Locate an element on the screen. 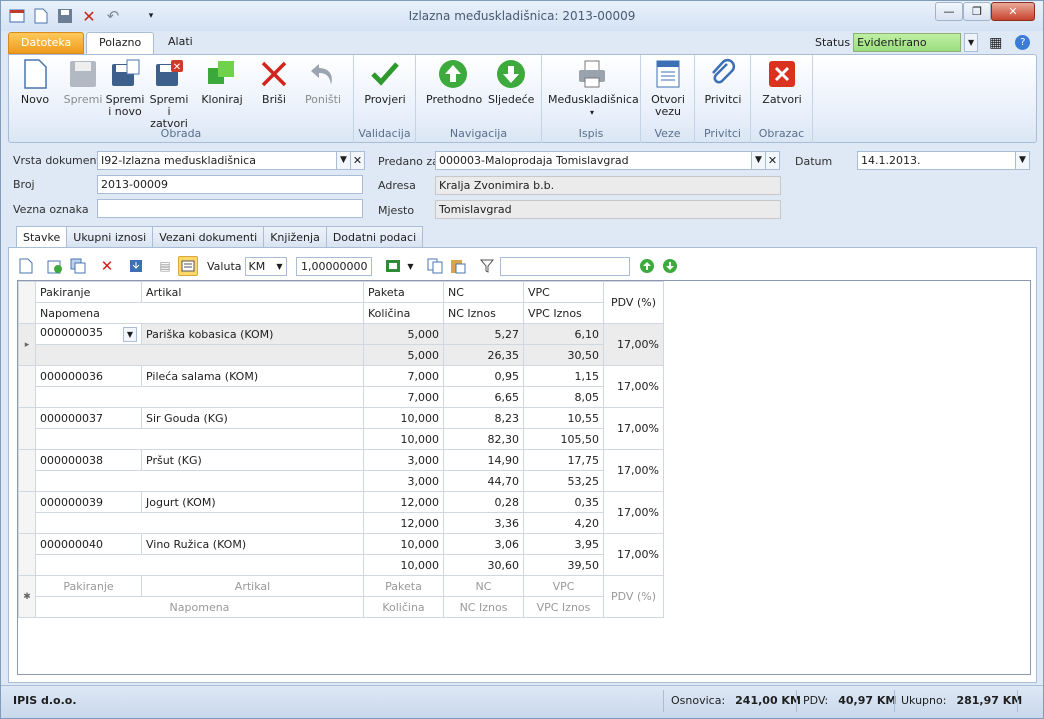 This screenshot has height=719, width=1044. help-icon: ? is located at coordinates (1023, 42).